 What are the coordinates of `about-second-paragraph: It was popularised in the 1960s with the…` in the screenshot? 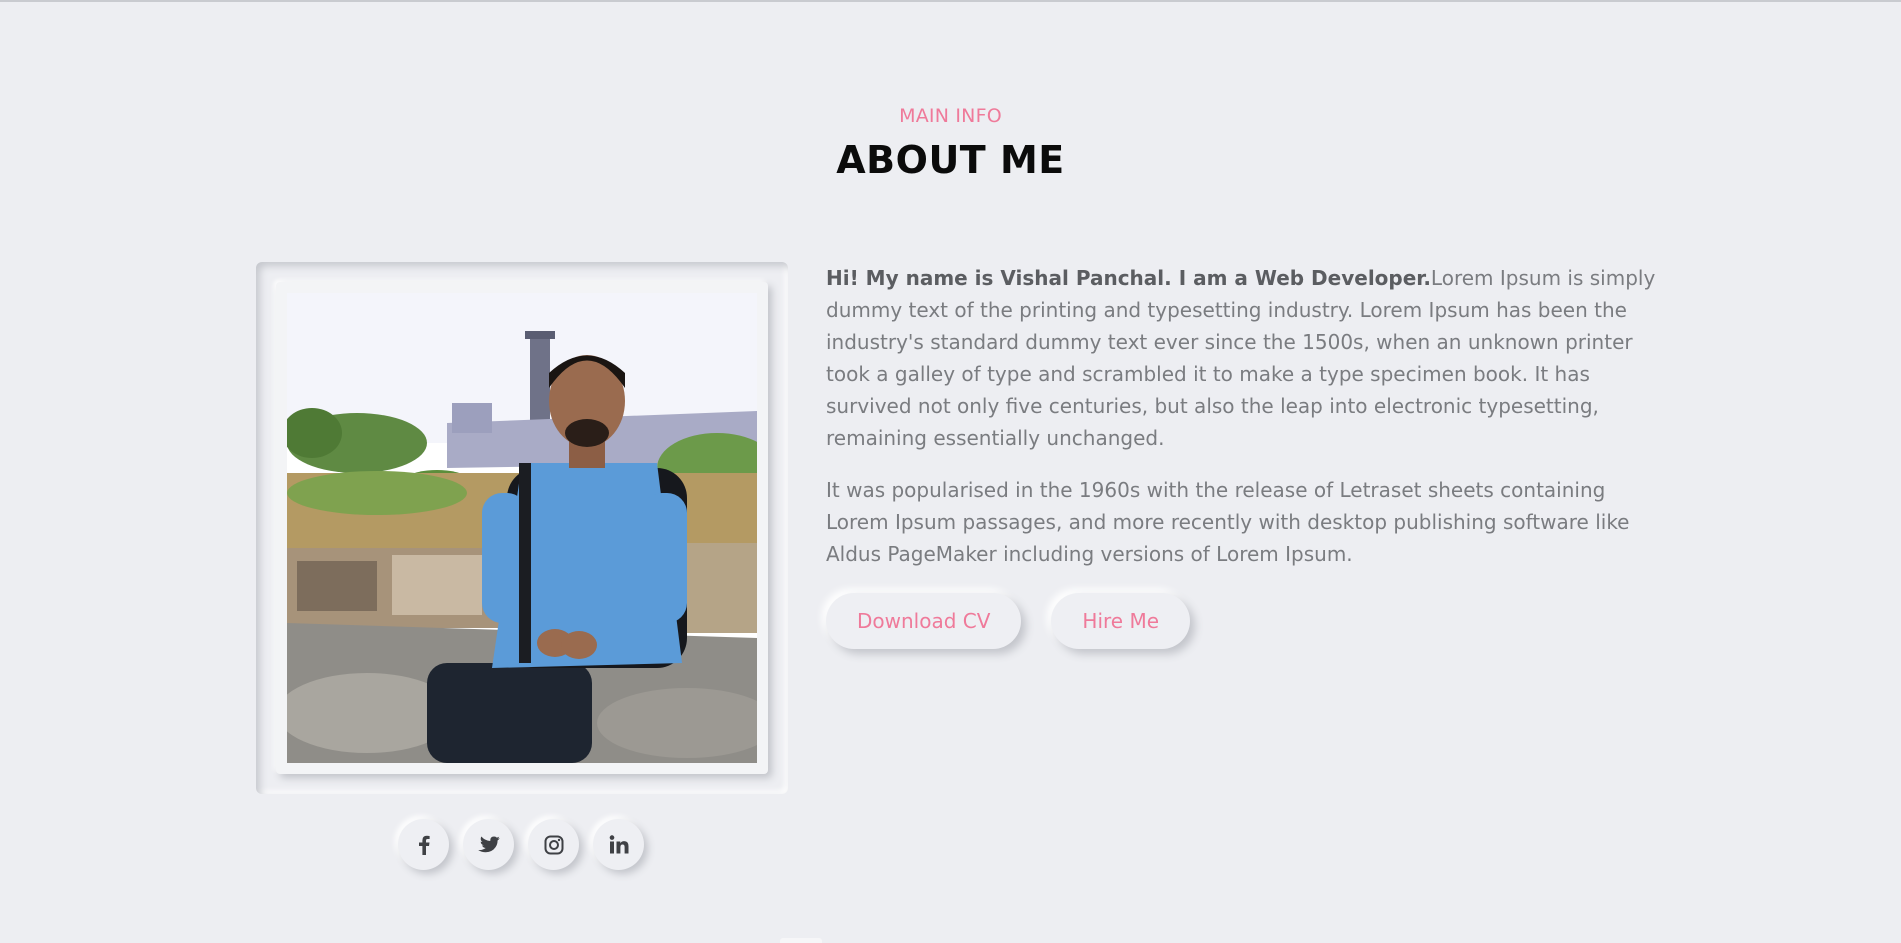 It's located at (1228, 522).